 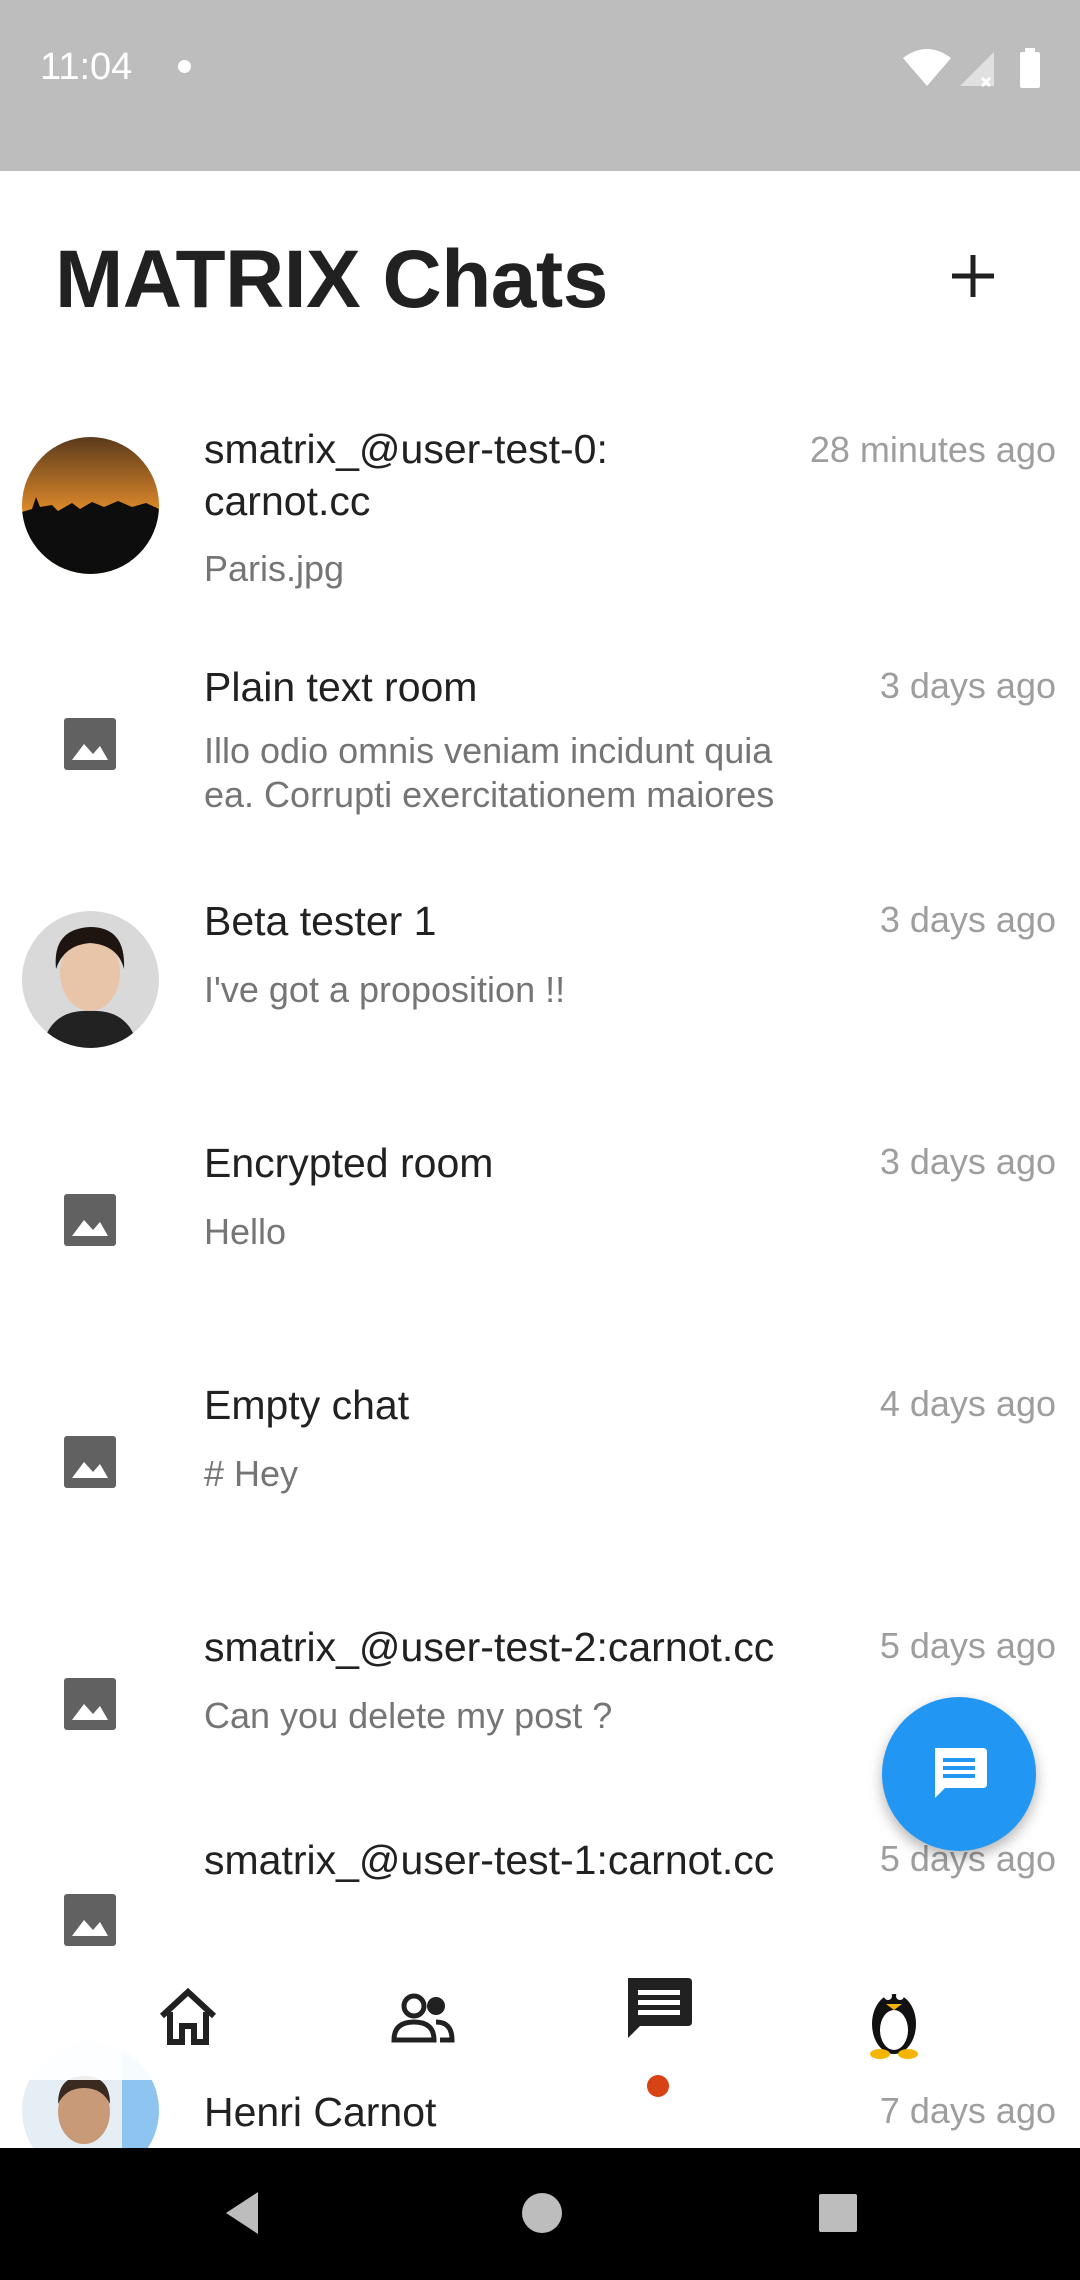 What do you see at coordinates (967, 1645) in the screenshot?
I see `chat-timestamp: 5 days ago` at bounding box center [967, 1645].